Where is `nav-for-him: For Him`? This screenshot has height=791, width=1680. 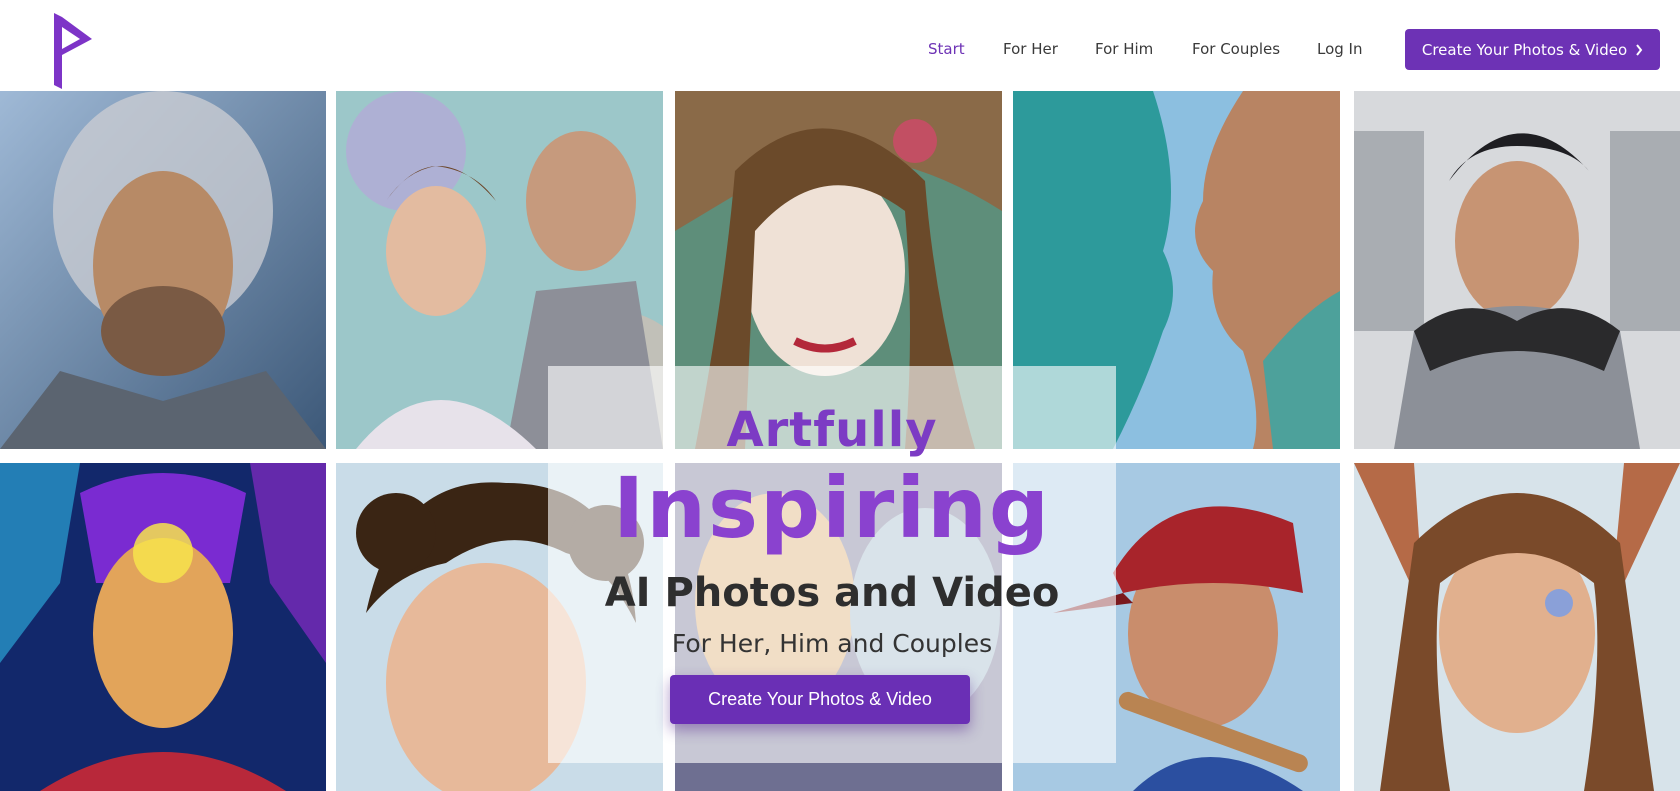 nav-for-him: For Him is located at coordinates (1124, 49).